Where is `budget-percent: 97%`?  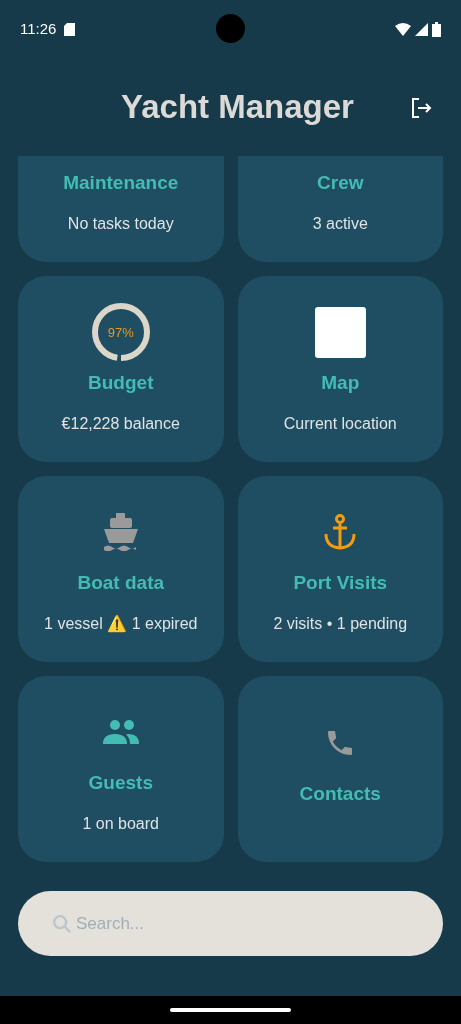 budget-percent: 97% is located at coordinates (120, 332).